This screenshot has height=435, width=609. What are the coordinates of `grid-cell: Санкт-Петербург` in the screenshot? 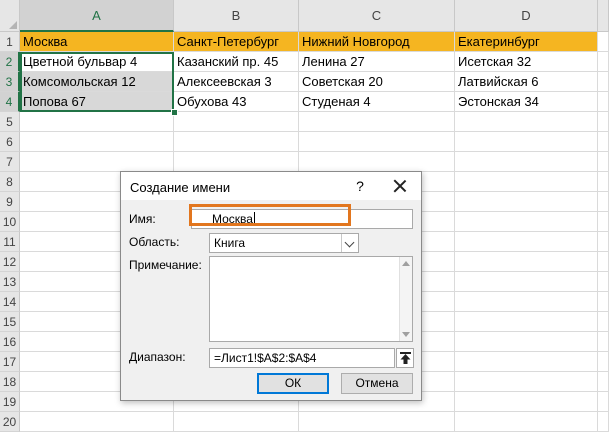 It's located at (236, 42).